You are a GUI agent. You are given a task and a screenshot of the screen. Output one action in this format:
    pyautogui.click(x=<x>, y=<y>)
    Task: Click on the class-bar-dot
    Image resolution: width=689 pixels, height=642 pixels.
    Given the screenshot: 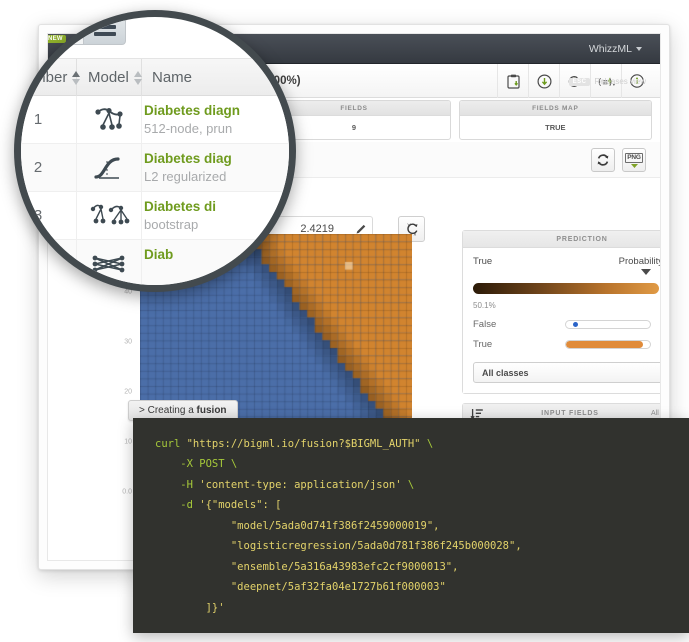 What is the action you would take?
    pyautogui.click(x=576, y=324)
    